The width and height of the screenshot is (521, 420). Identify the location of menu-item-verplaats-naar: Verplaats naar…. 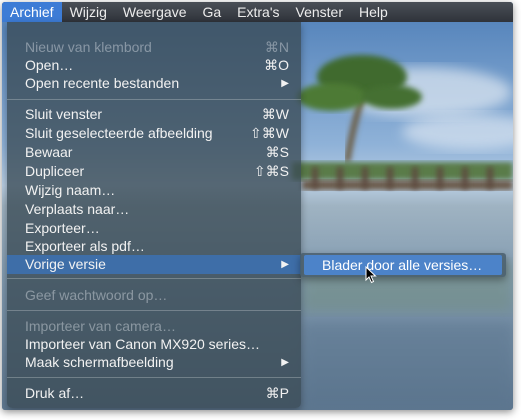
(154, 209).